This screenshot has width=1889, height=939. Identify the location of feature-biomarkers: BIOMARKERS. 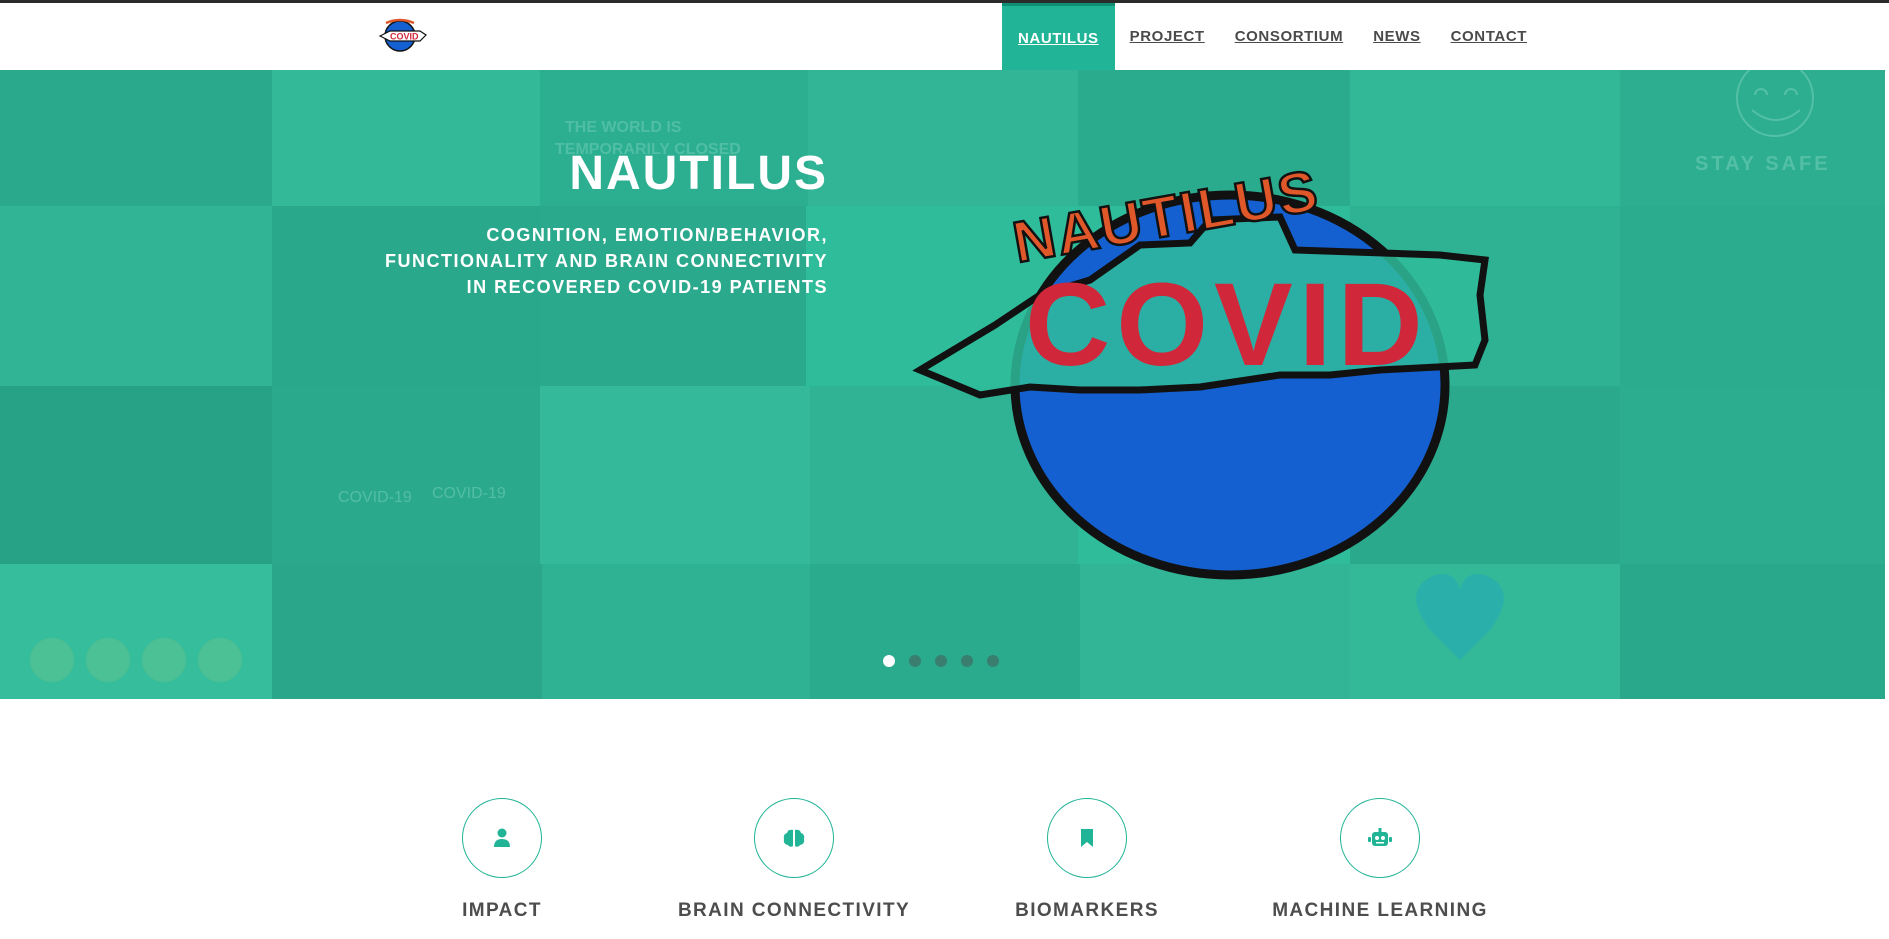
(1087, 860).